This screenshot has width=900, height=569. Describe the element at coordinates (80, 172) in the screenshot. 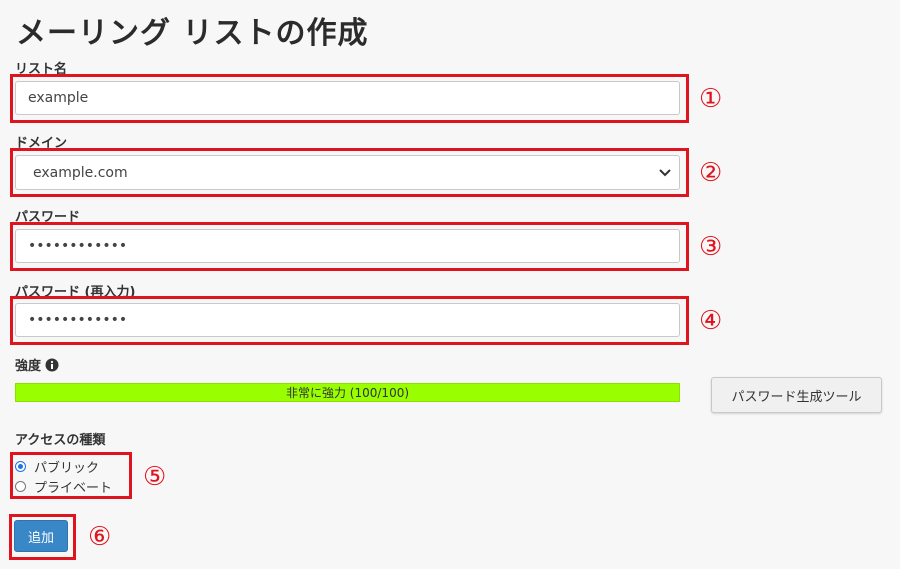

I see `domain-value: example.com` at that location.